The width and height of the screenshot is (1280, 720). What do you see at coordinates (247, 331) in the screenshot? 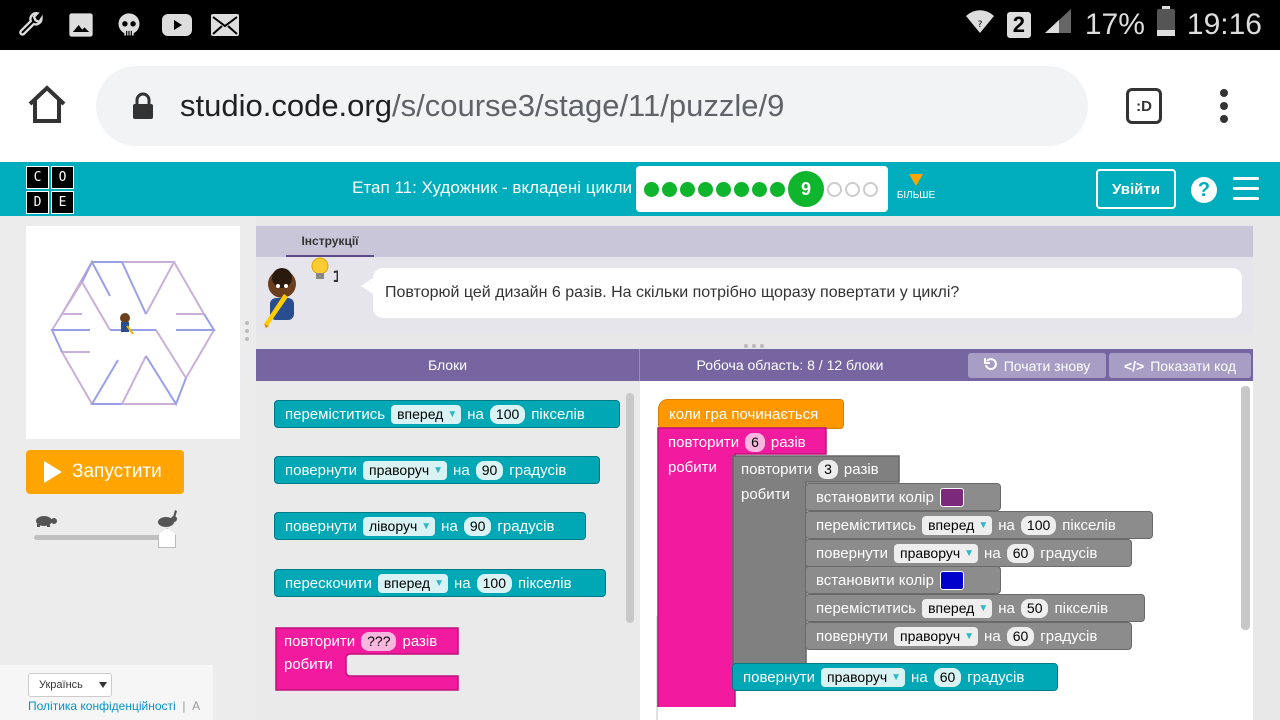
I see `resize-grip-icon` at bounding box center [247, 331].